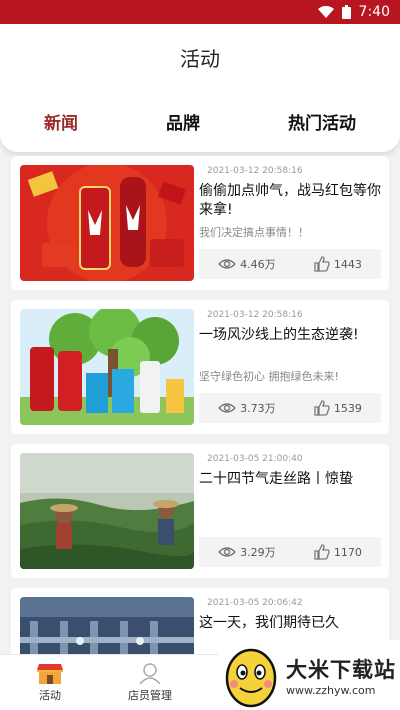 Image resolution: width=400 pixels, height=710 pixels. I want to click on tab-news: 新闻, so click(61, 121).